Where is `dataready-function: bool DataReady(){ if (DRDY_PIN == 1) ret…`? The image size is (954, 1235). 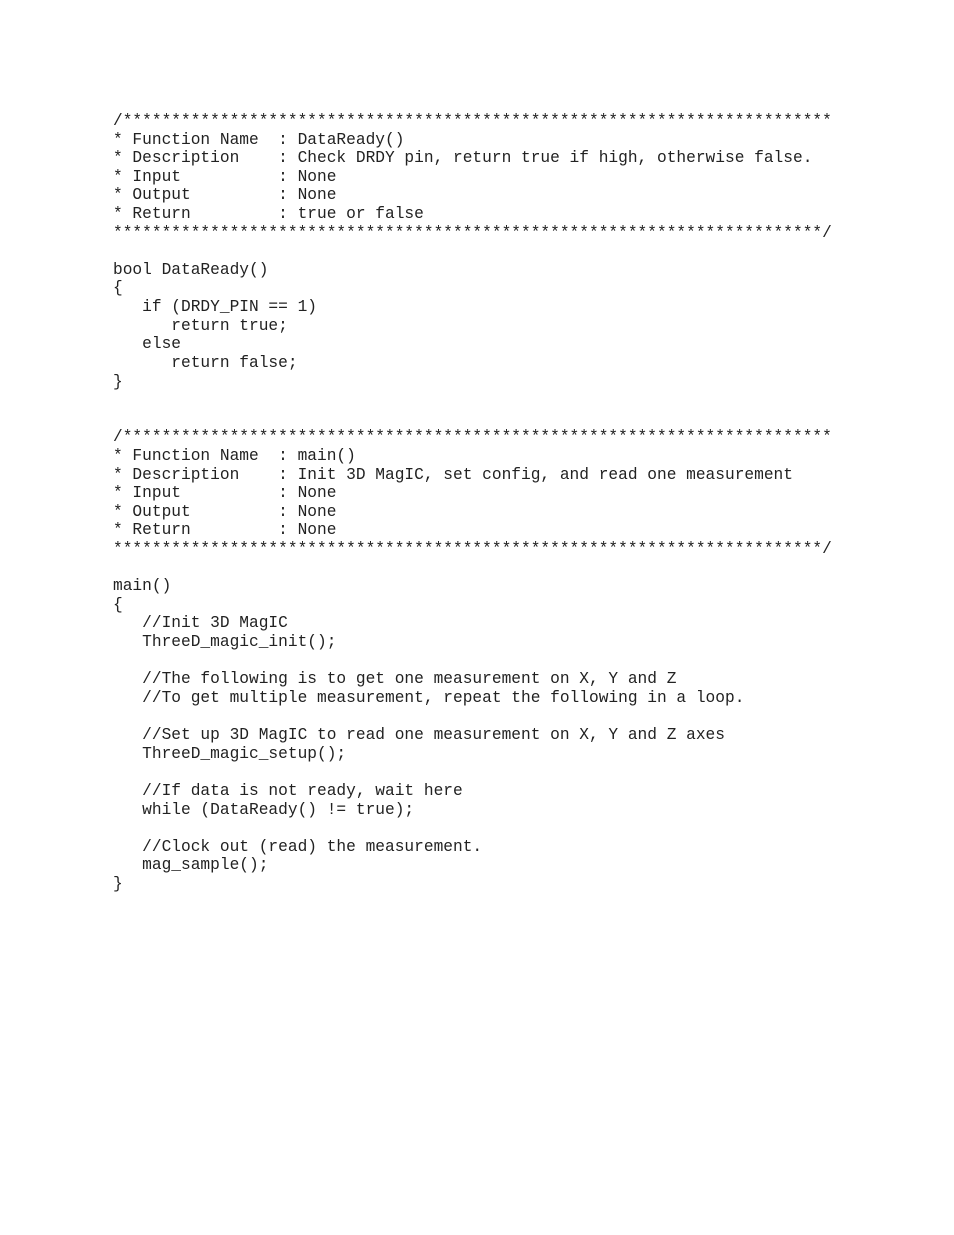 dataready-function: bool DataReady(){ if (DRDY_PIN == 1) ret… is located at coordinates (513, 326).